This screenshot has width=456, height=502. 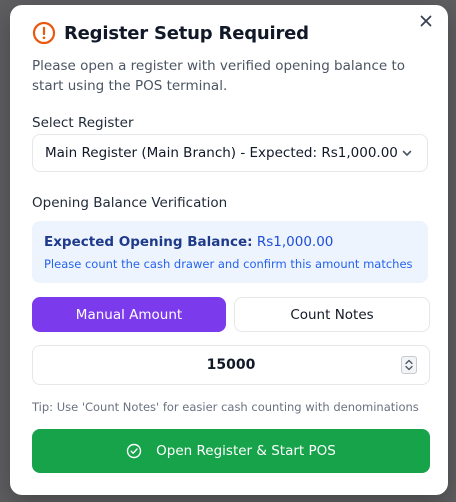 I want to click on manual-amount-tab: Manual Amount, so click(x=129, y=314).